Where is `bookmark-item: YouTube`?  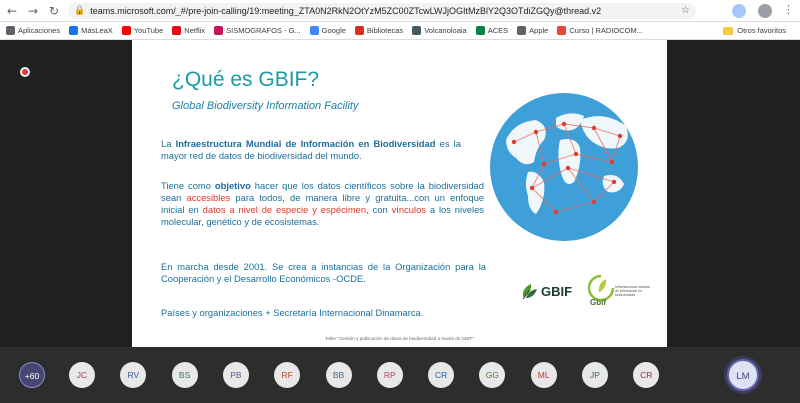 bookmark-item: YouTube is located at coordinates (142, 30).